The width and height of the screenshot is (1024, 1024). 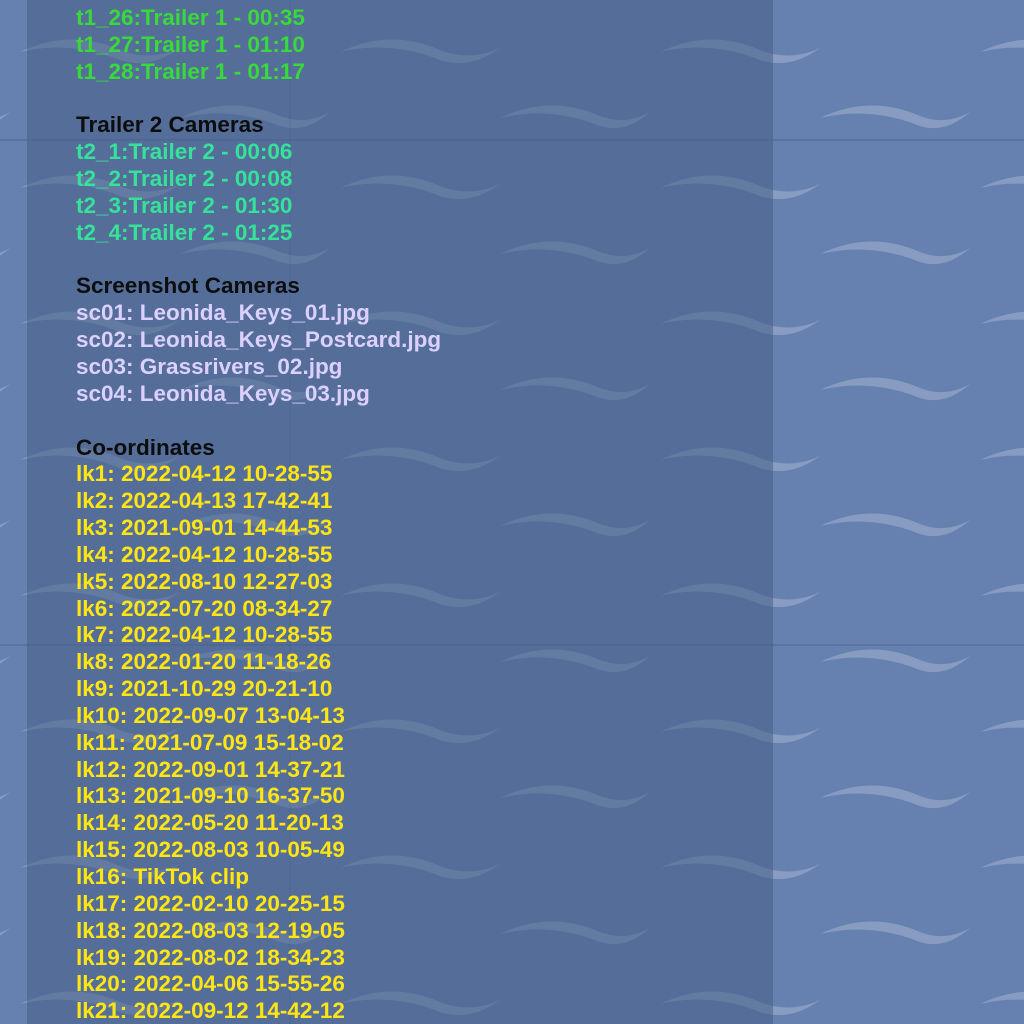 I want to click on coordinate-item: lk2: 2022-04-13 17-42-41, so click(x=204, y=501).